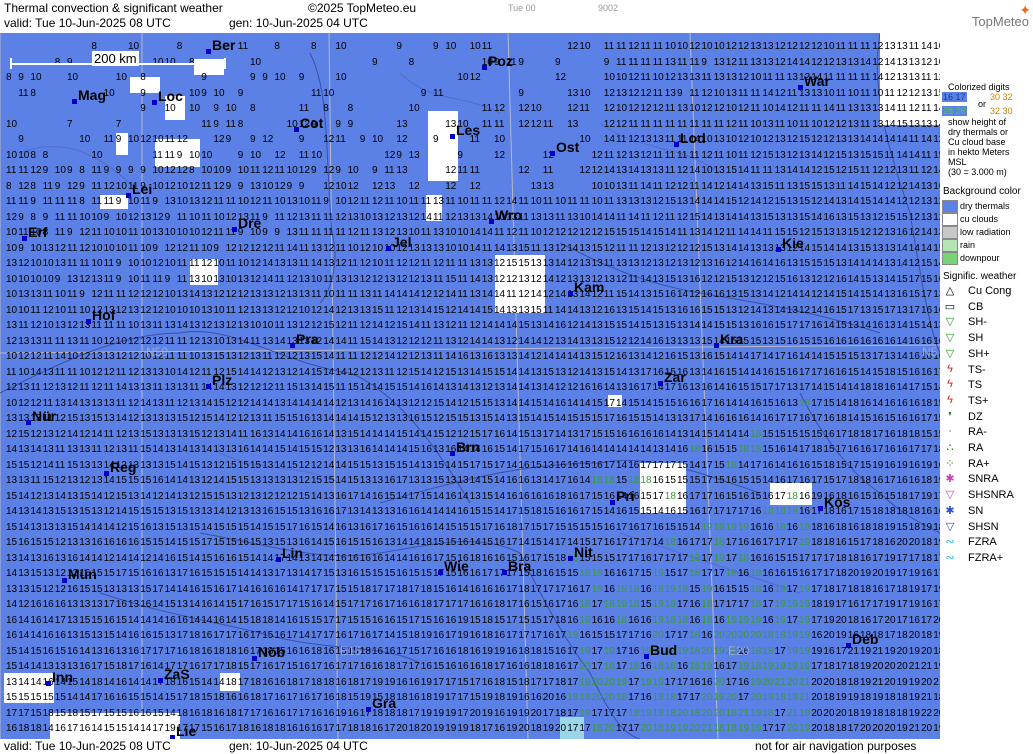  I want to click on generated-time: gen: 10-Jun-2025 04 UTC, so click(298, 23).